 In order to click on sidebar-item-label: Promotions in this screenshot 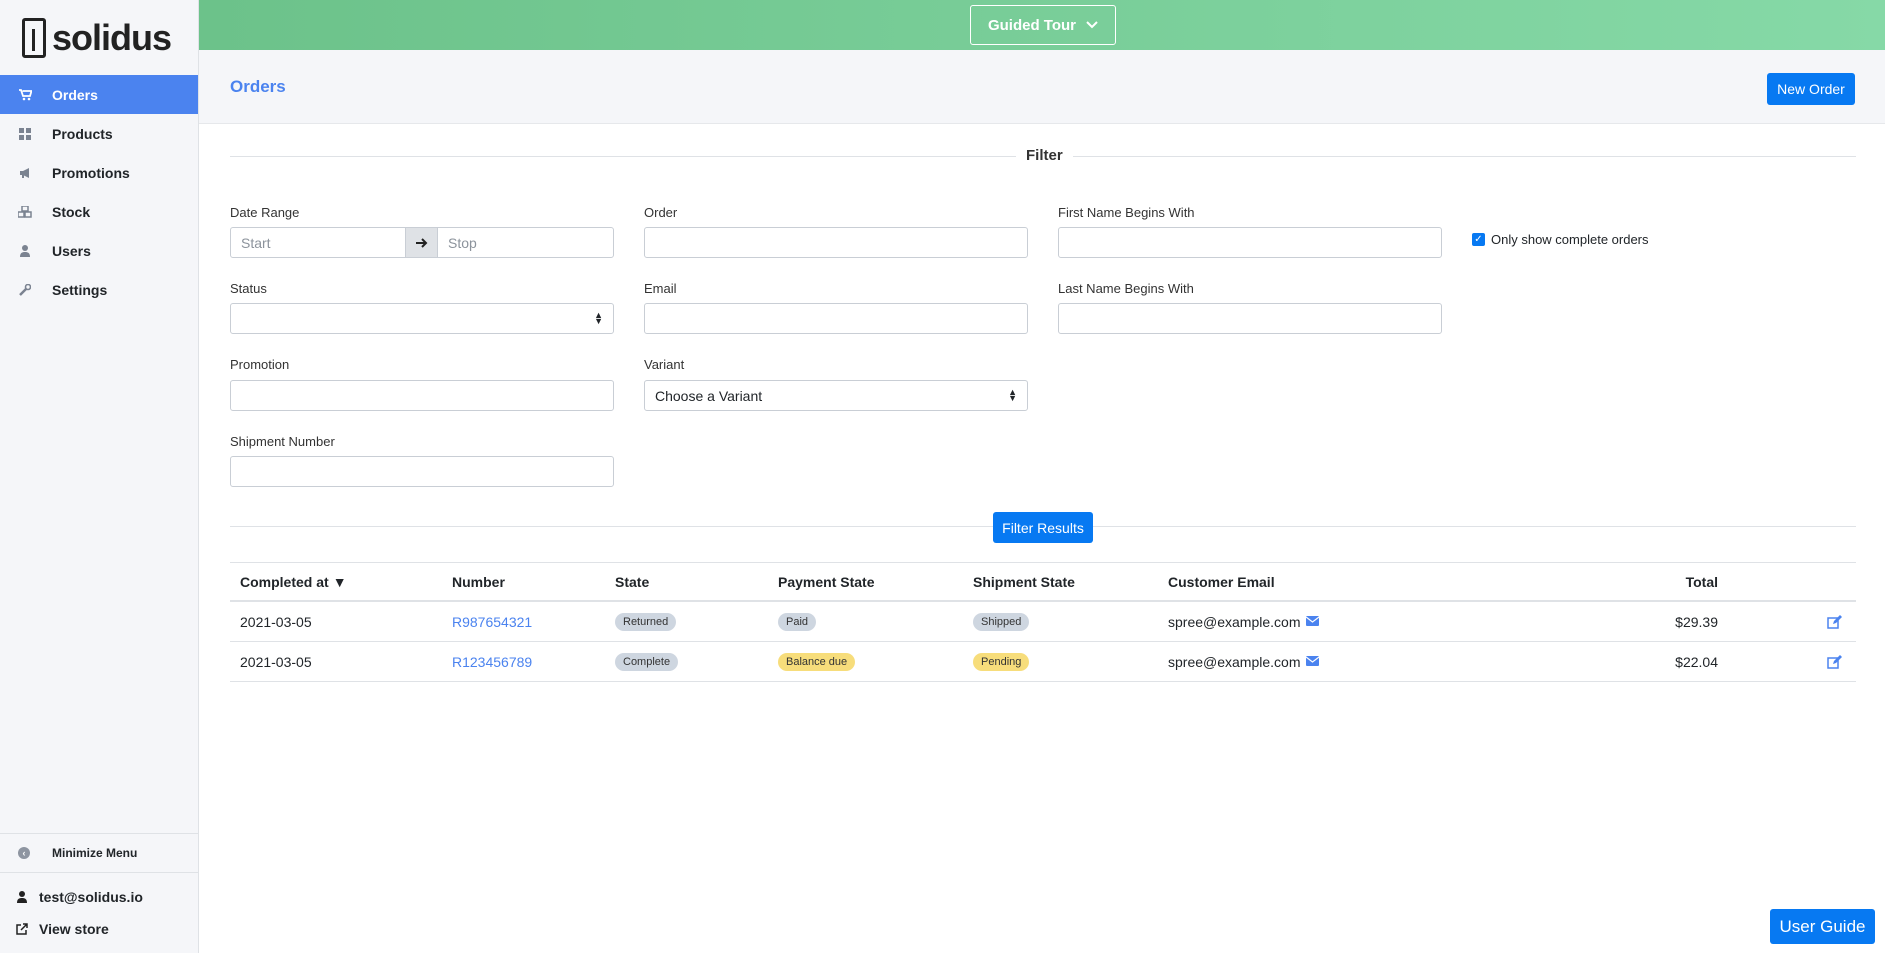, I will do `click(91, 172)`.